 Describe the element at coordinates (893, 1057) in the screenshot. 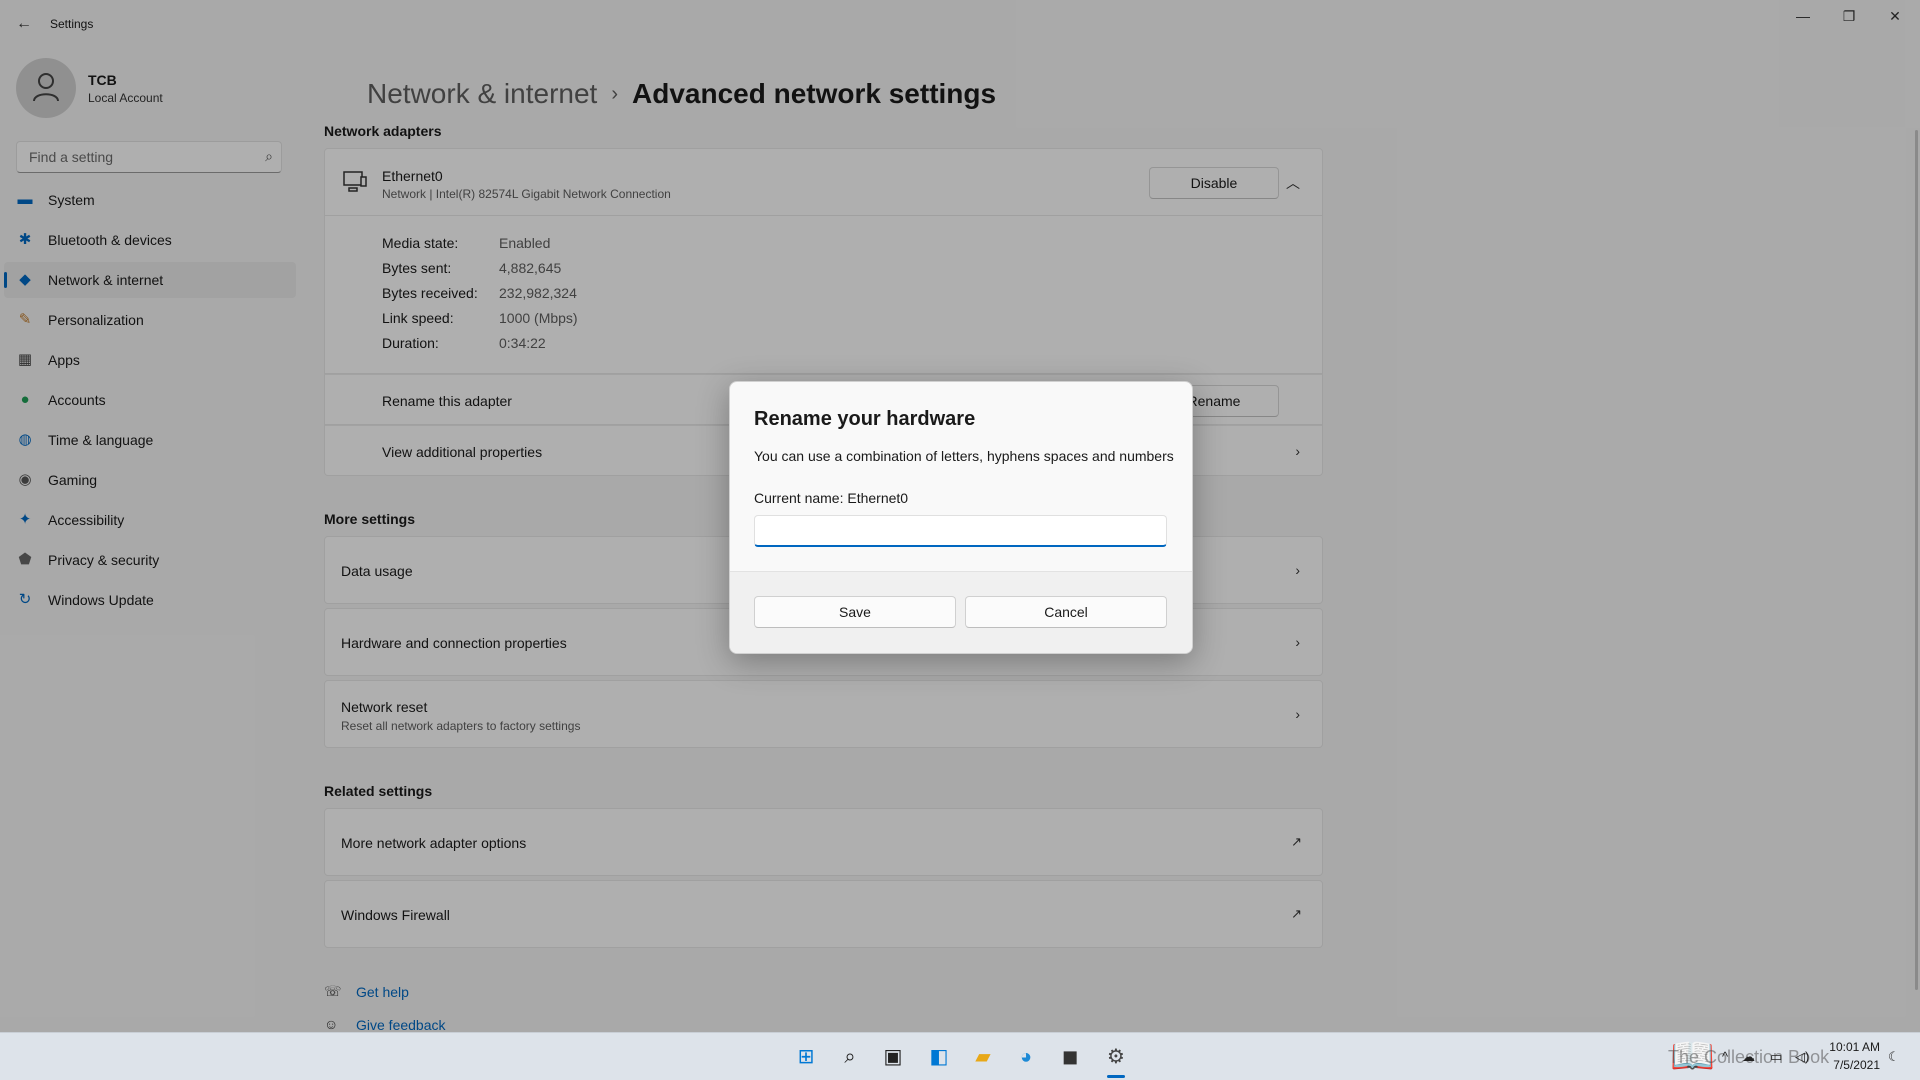

I see `task-view-icon: ▣` at that location.